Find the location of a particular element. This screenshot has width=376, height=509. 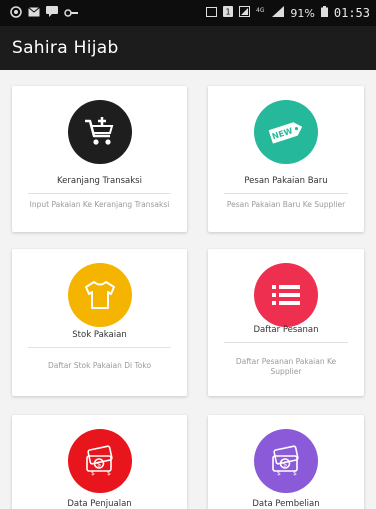

menu-card-data-pembelian: $ $ $ Data Pembelian is located at coordinates (286, 462).